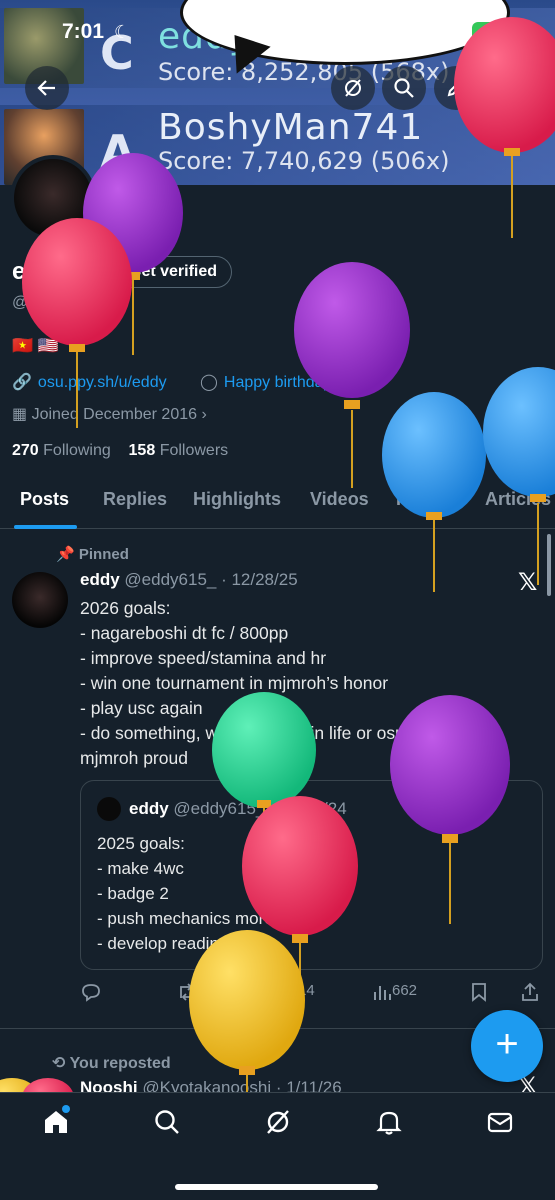 The width and height of the screenshot is (555, 1200). Describe the element at coordinates (135, 499) in the screenshot. I see `tab-replies: Replies` at that location.